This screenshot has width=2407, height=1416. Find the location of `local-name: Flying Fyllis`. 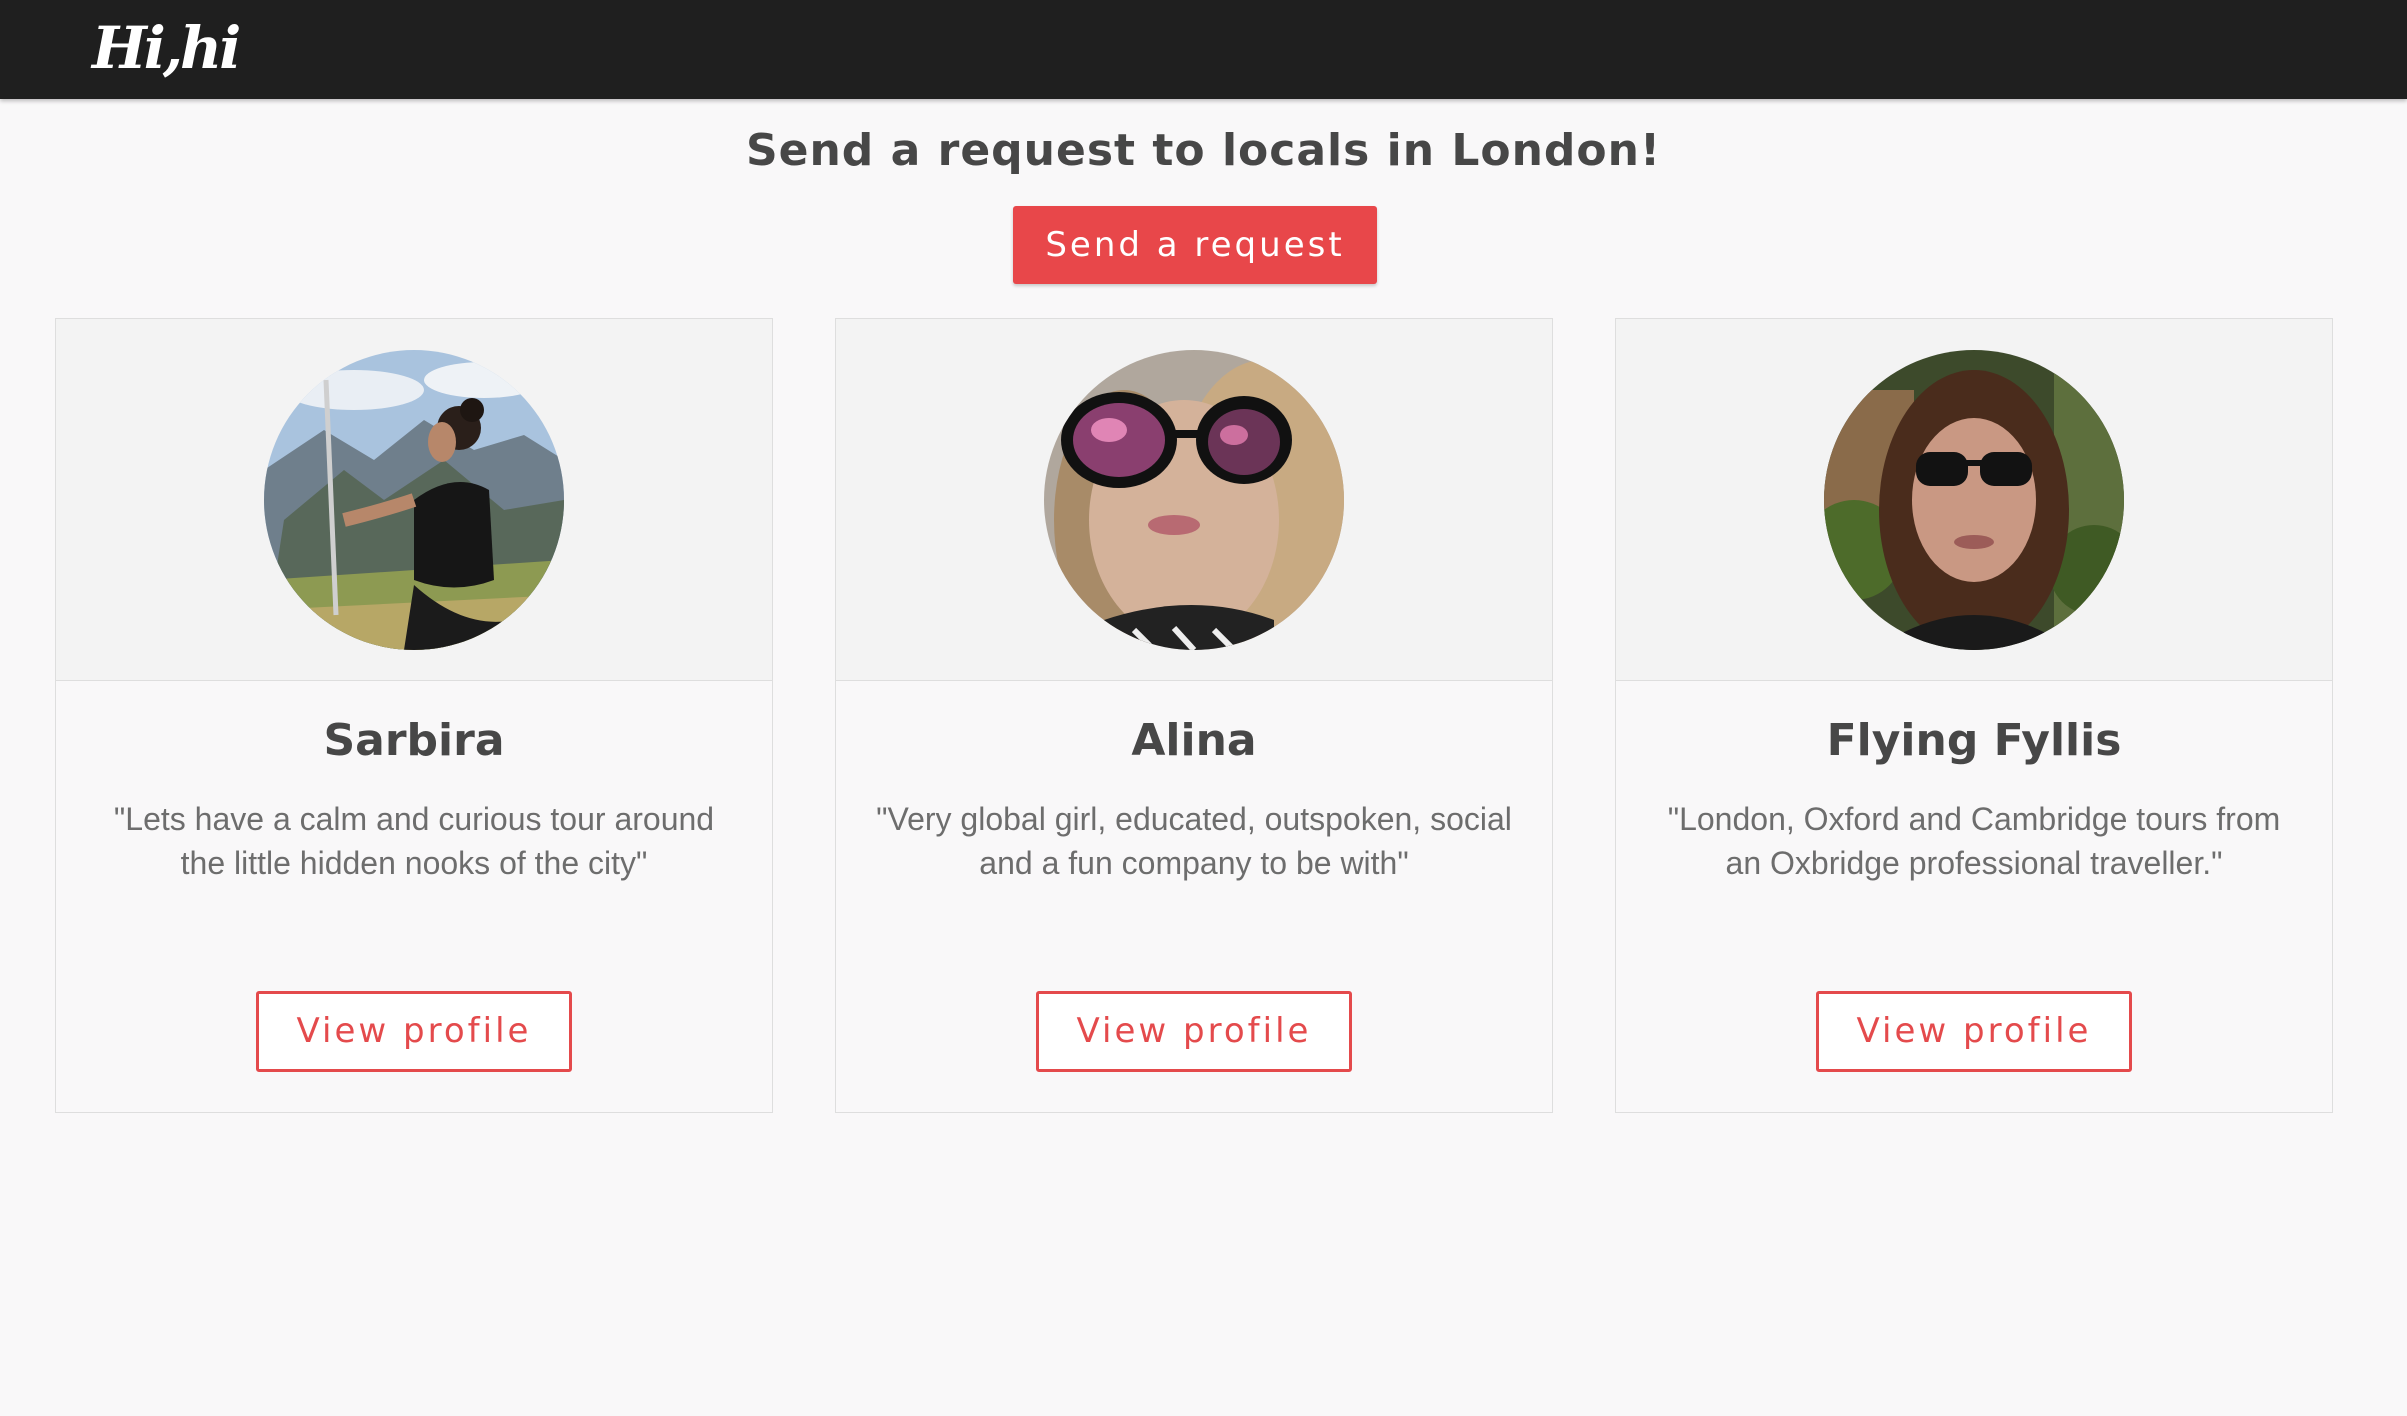

local-name: Flying Fyllis is located at coordinates (1974, 740).